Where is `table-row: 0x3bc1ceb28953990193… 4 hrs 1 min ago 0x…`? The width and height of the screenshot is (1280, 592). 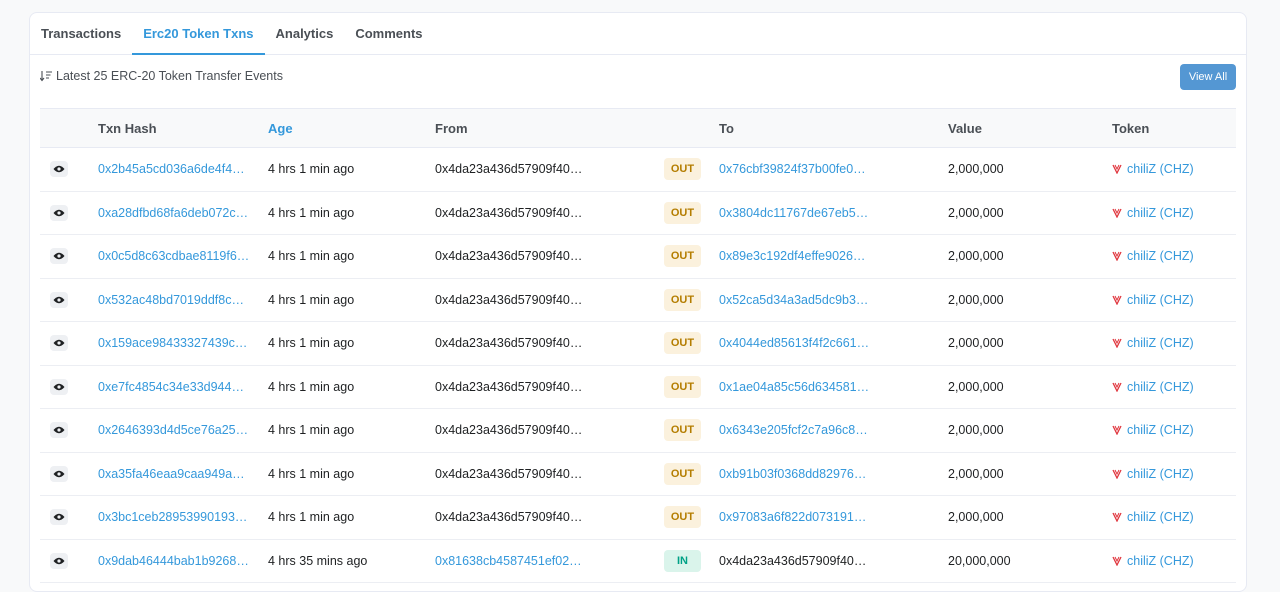 table-row: 0x3bc1ceb28953990193… 4 hrs 1 min ago 0x… is located at coordinates (638, 518).